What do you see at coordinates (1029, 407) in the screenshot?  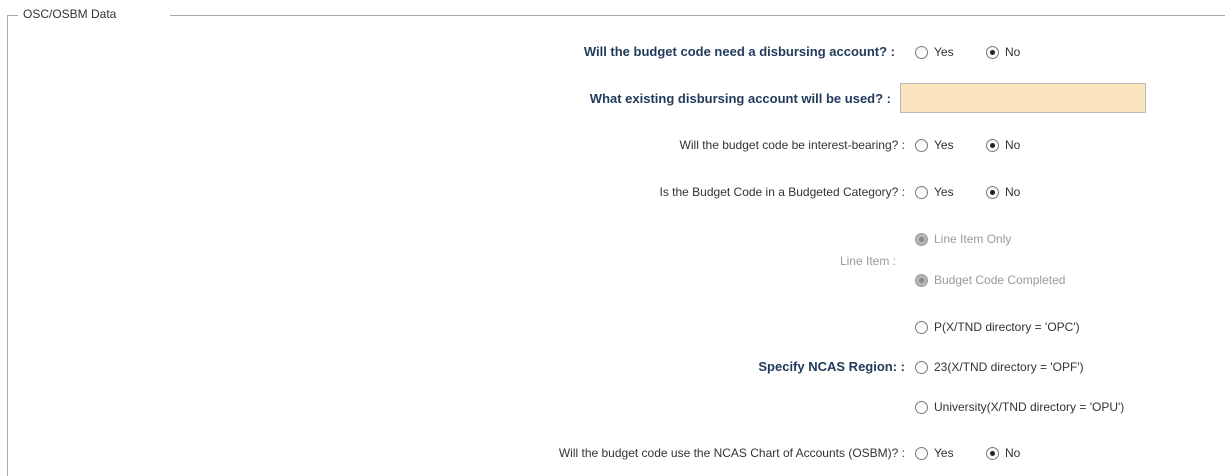 I see `option-label: University(X/TND directory = 'OPU')` at bounding box center [1029, 407].